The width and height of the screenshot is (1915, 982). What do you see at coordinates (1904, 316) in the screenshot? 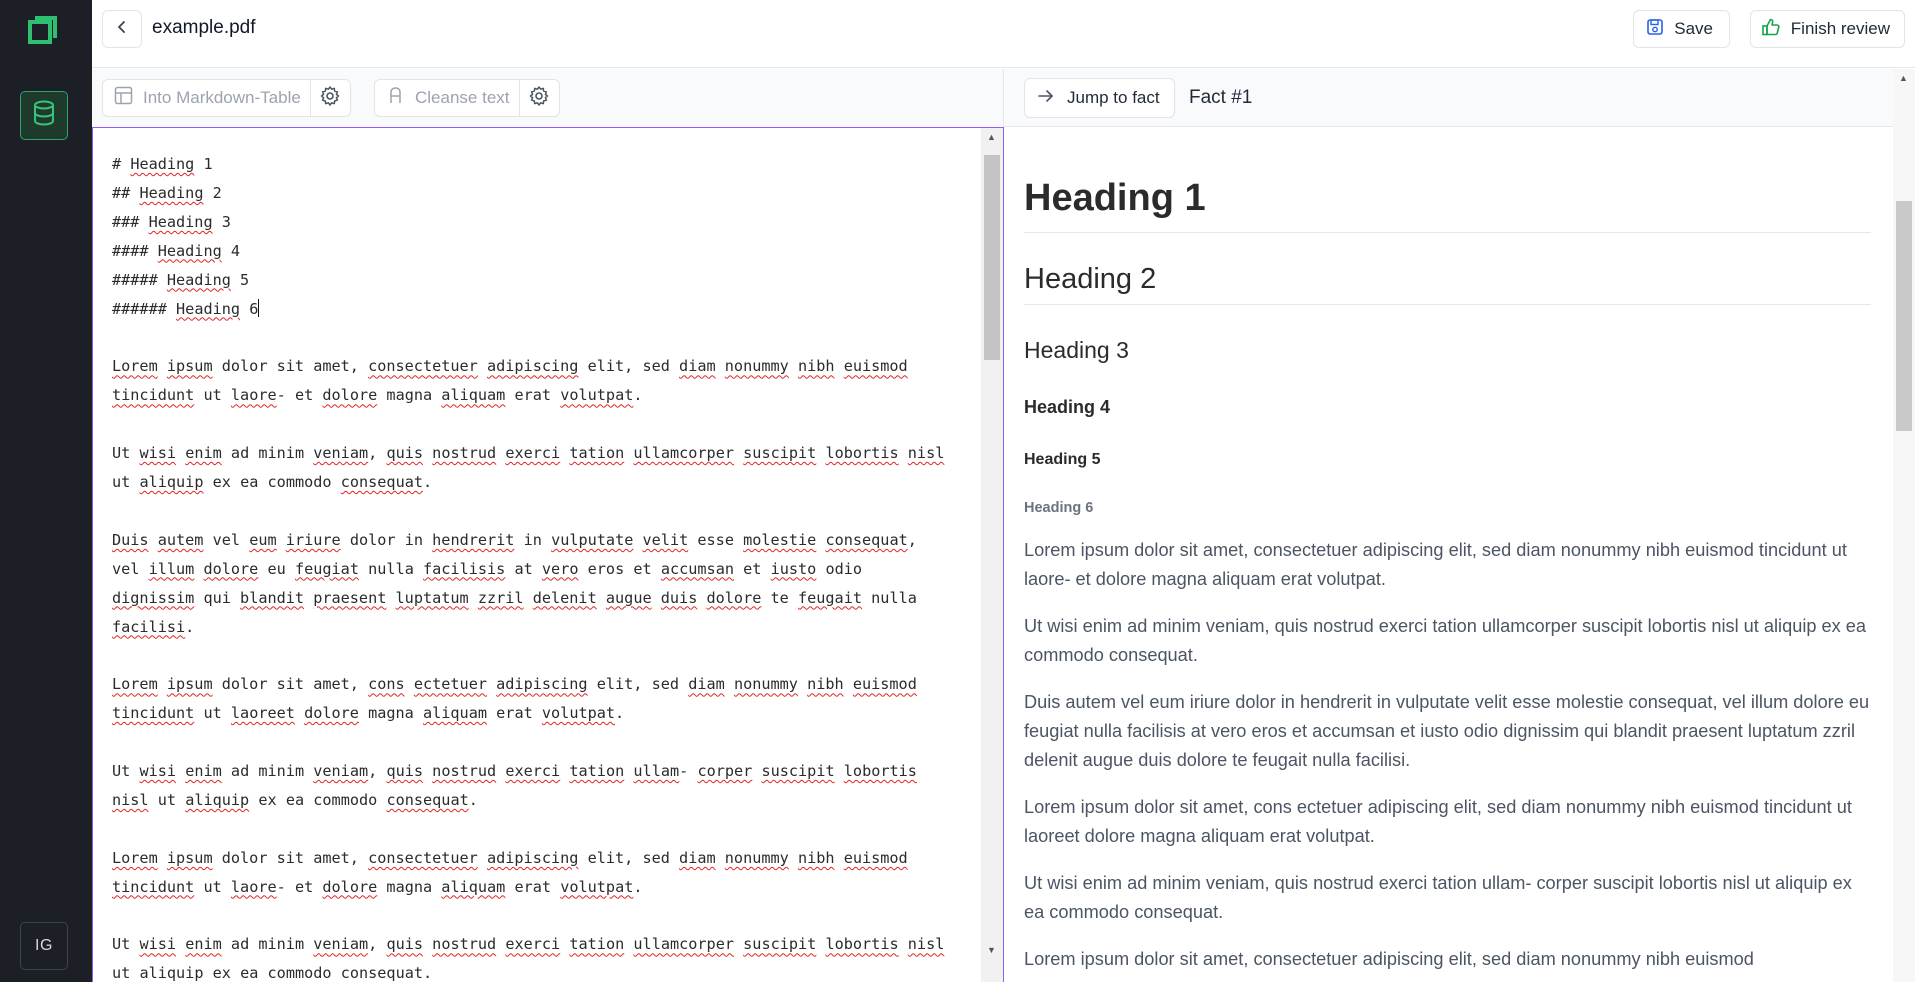
I see `preview-scrollbar-thumb` at bounding box center [1904, 316].